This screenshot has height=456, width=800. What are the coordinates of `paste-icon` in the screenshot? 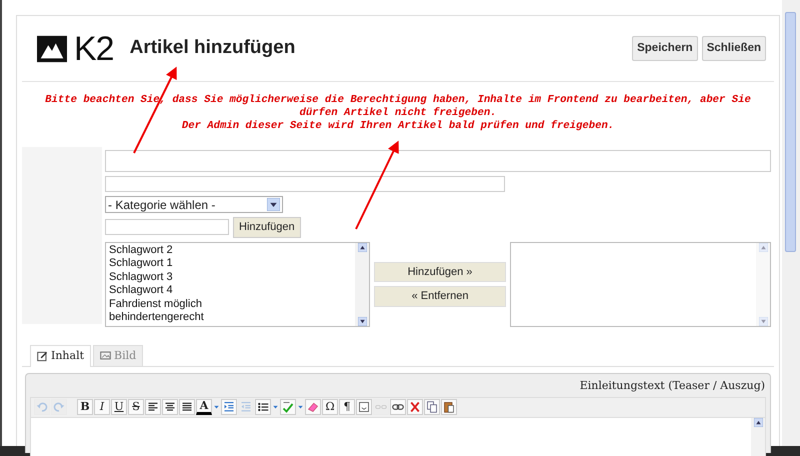 It's located at (449, 407).